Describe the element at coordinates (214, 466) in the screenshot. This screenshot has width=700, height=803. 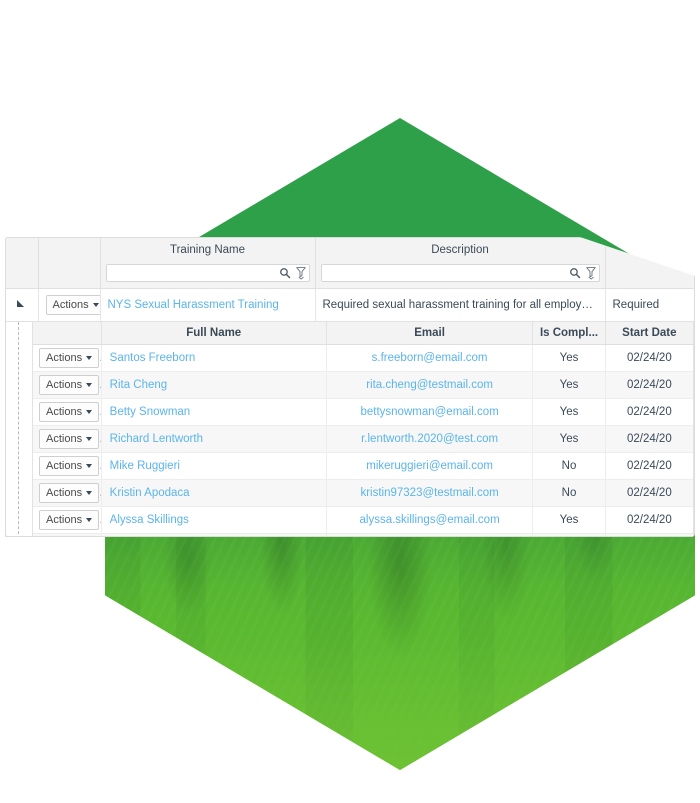
I see `cell-full-name: Mike Ruggieri` at that location.